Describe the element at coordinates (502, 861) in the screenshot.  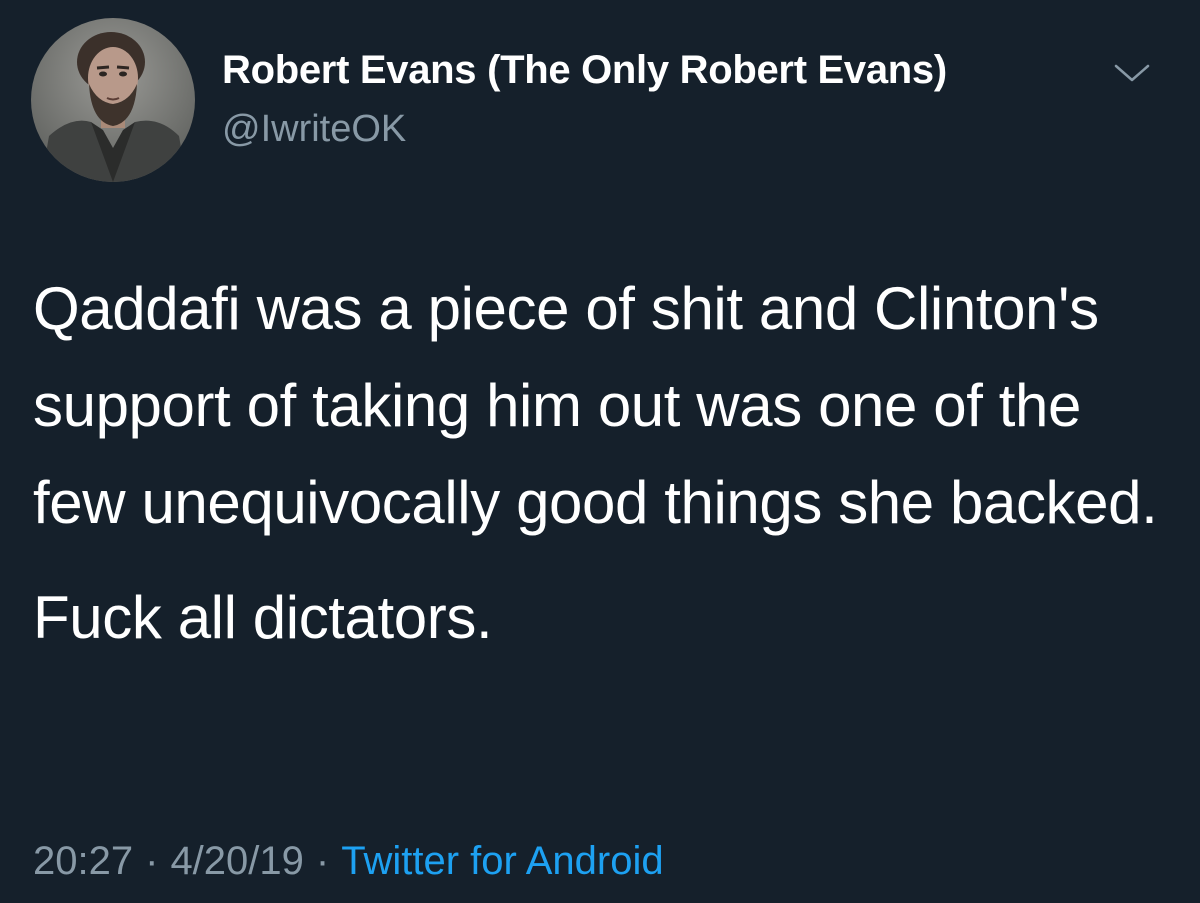
I see `tweet-source-link: Twitter for Android` at that location.